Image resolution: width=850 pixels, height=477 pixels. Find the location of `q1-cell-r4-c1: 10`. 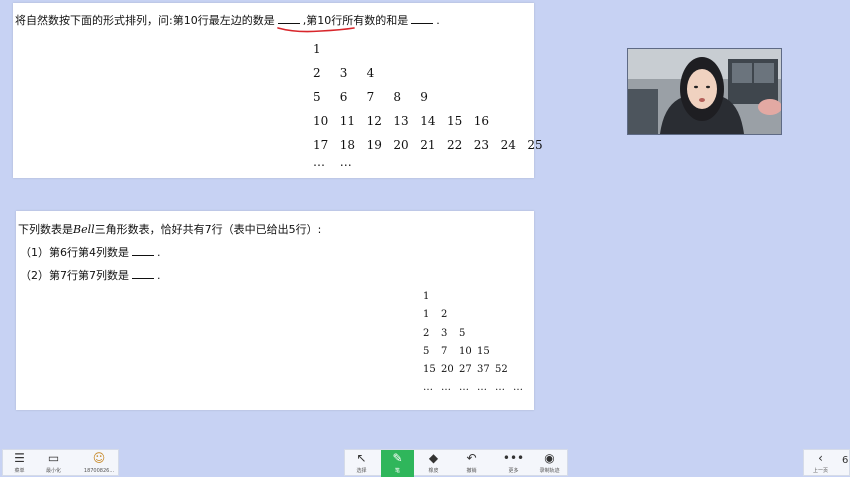

q1-cell-r4-c1: 10 is located at coordinates (321, 121).